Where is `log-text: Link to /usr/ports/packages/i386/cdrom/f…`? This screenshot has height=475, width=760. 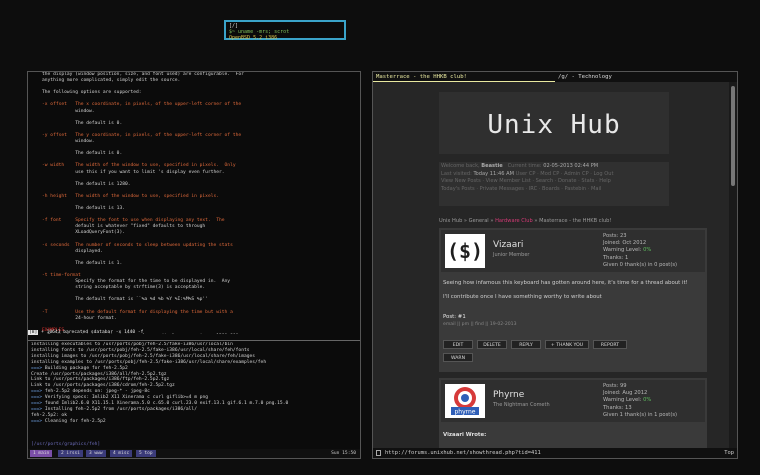
log-text: Link to /usr/ports/packages/i386/cdrom/f… is located at coordinates (103, 386).